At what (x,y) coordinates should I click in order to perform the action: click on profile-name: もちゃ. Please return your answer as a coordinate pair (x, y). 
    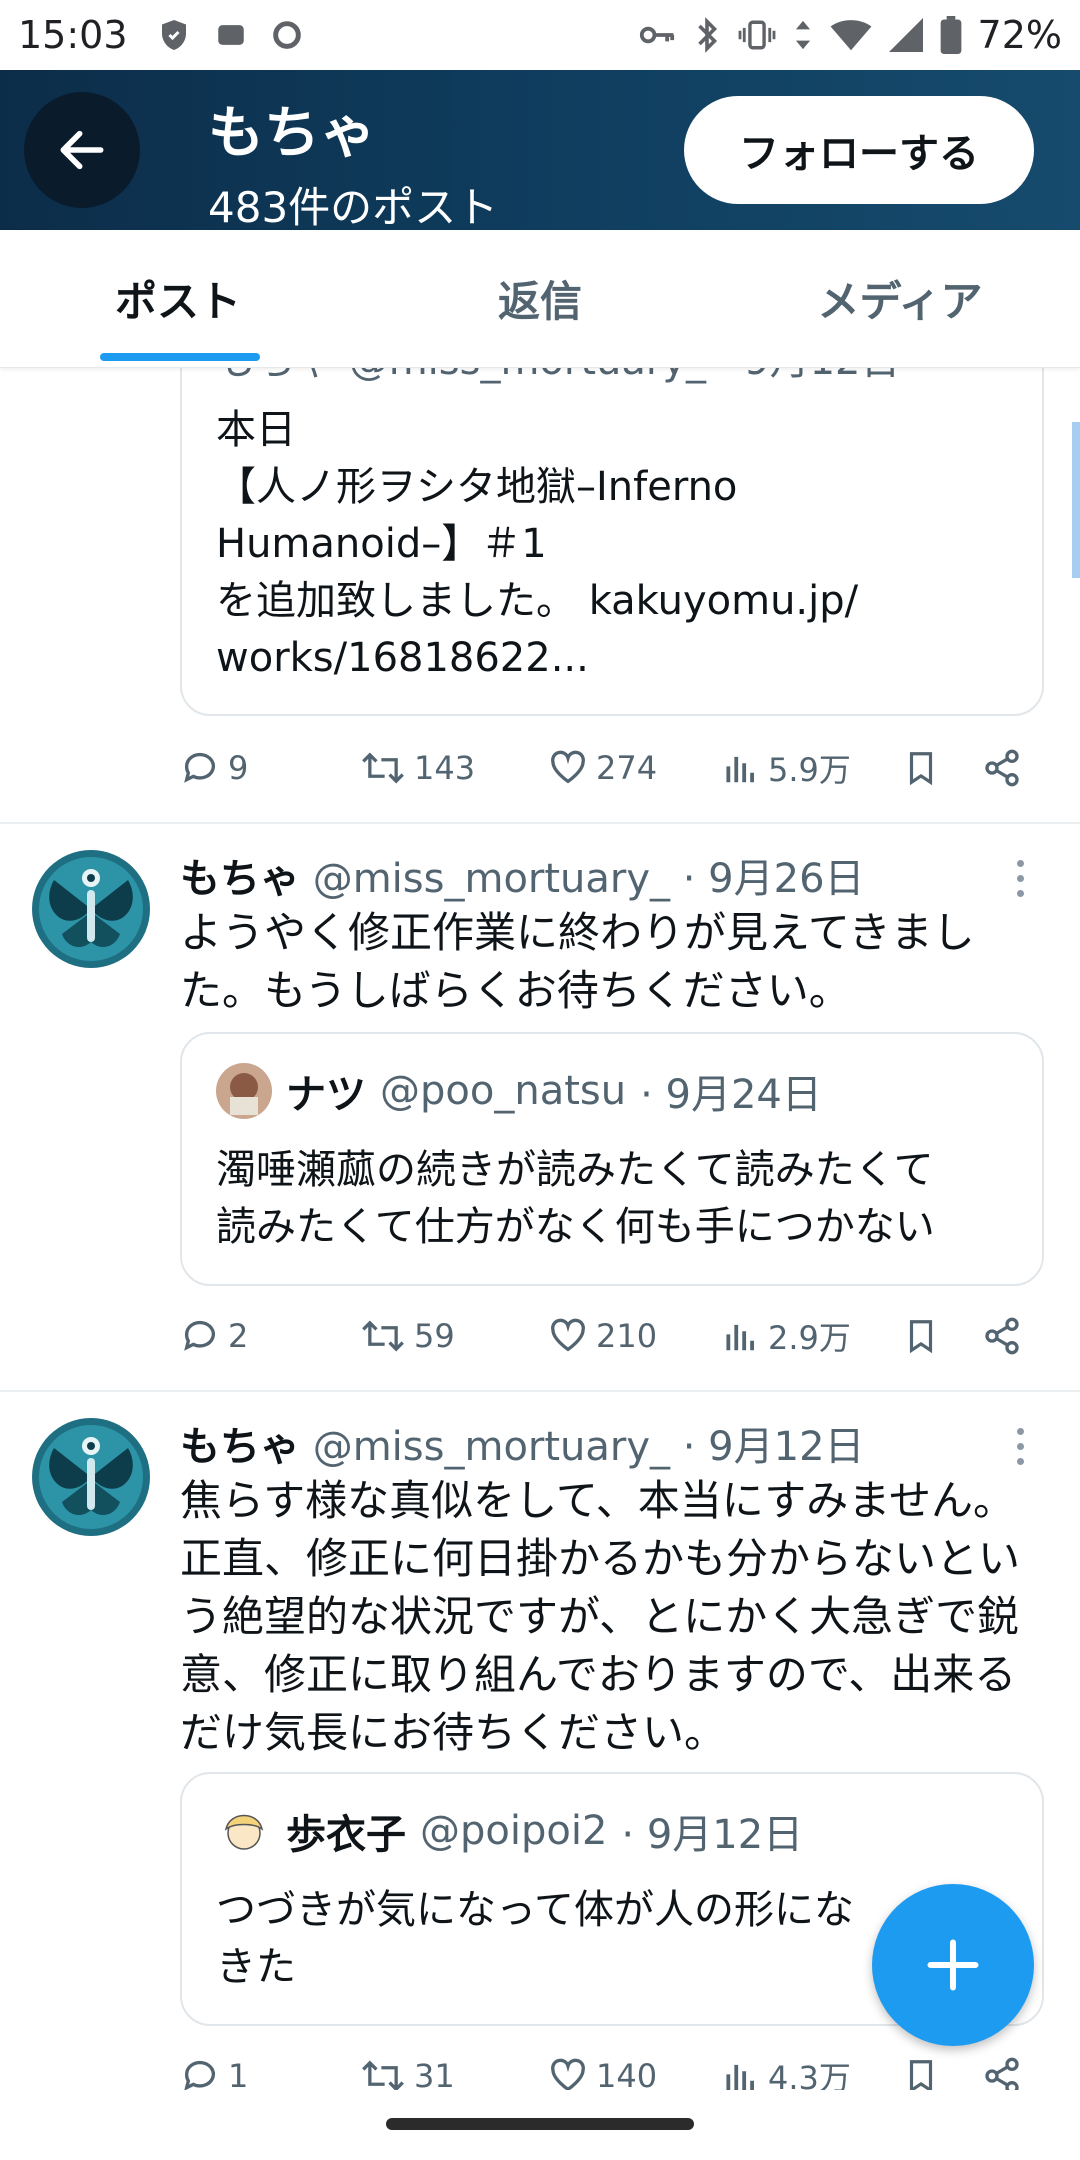
    Looking at the image, I should click on (292, 133).